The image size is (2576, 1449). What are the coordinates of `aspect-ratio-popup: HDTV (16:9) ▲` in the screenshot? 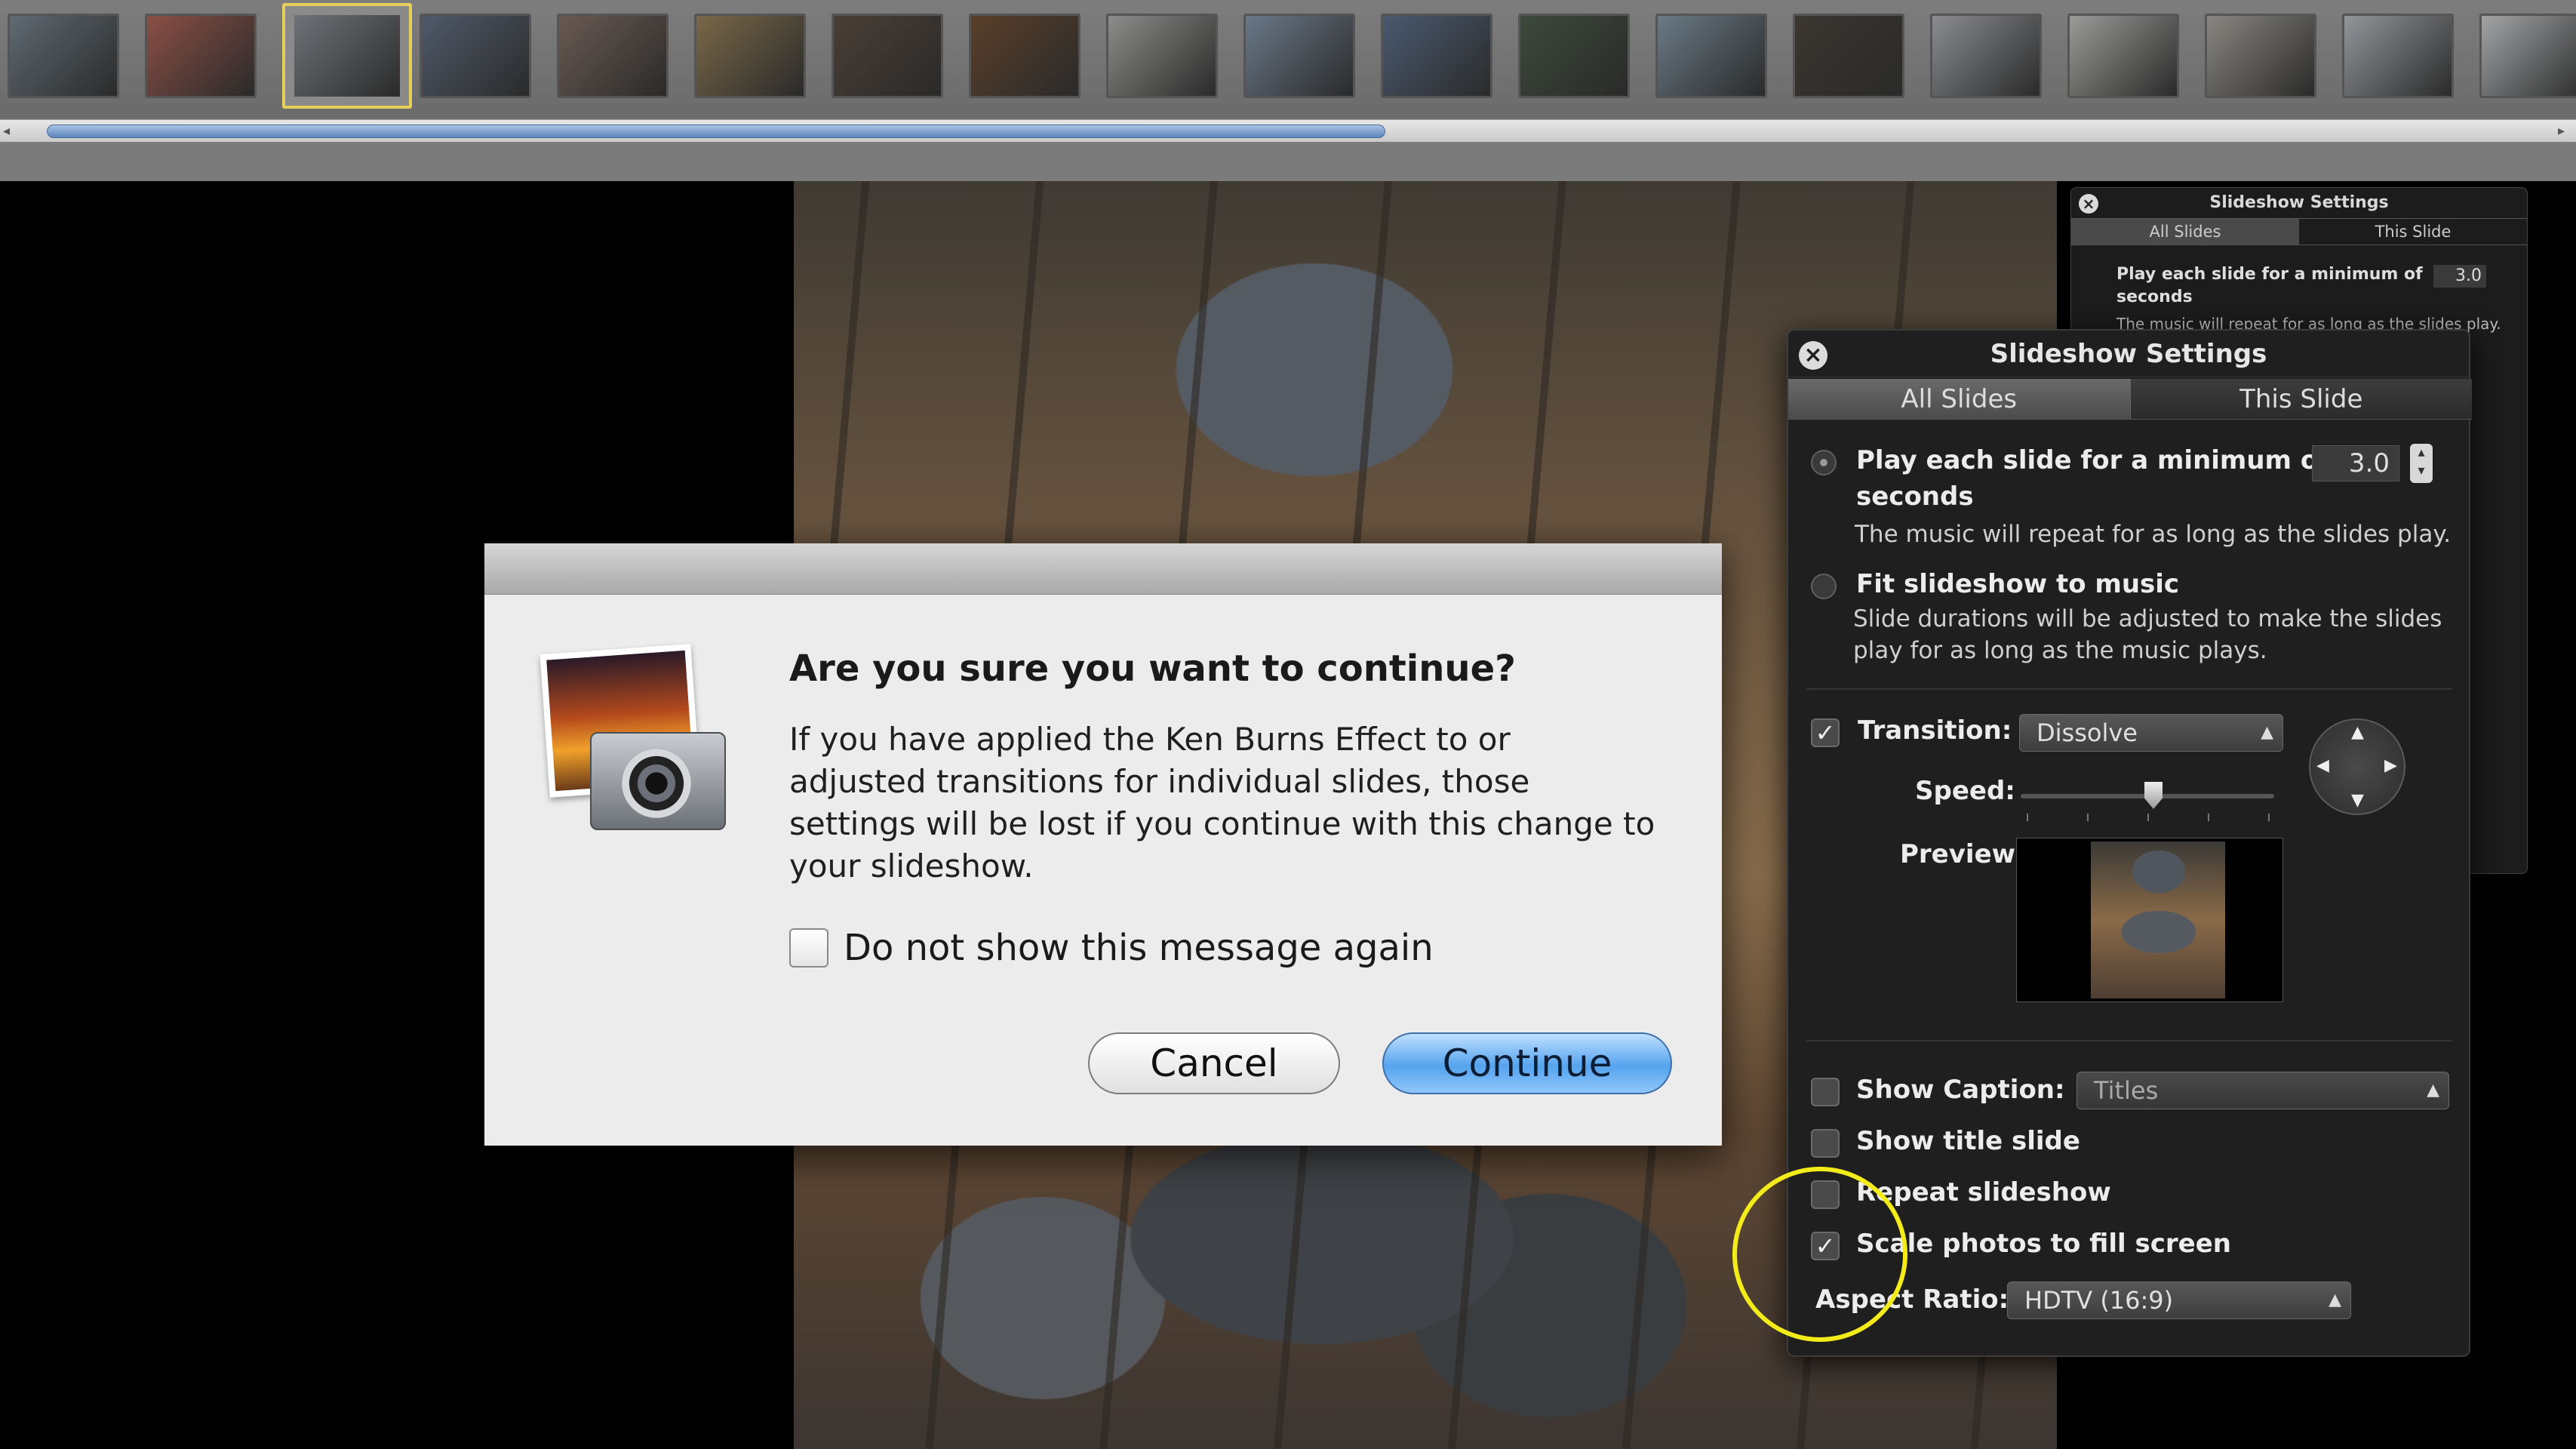 It's located at (2179, 1300).